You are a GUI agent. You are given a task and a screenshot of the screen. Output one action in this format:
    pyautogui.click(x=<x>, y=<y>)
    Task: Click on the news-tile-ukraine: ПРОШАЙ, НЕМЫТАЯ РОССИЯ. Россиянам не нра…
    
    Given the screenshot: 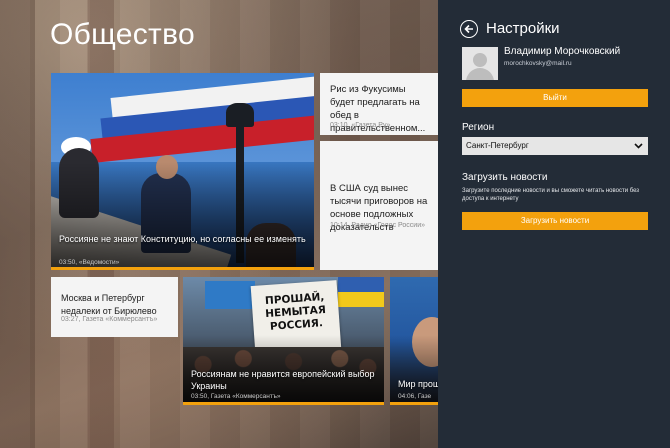 What is the action you would take?
    pyautogui.click(x=283, y=341)
    